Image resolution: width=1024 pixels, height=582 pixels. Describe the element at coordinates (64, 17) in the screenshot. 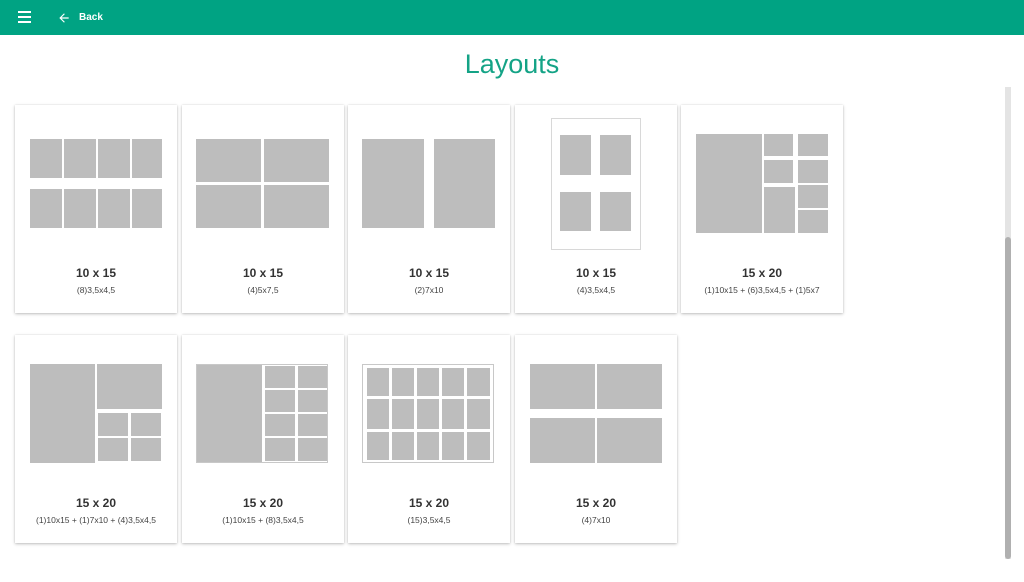

I see `arrow-left-icon` at that location.